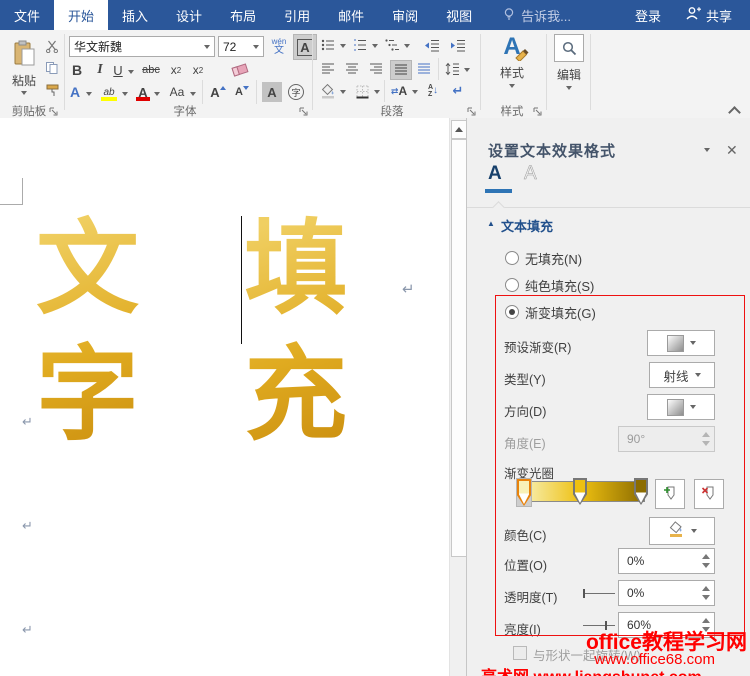  What do you see at coordinates (431, 45) in the screenshot?
I see `decrease-indent-button` at bounding box center [431, 45].